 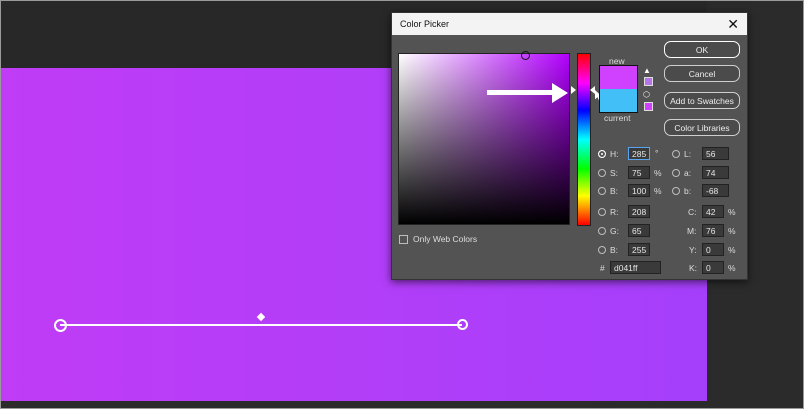 What do you see at coordinates (425, 24) in the screenshot?
I see `dialog-title: Color Picker` at bounding box center [425, 24].